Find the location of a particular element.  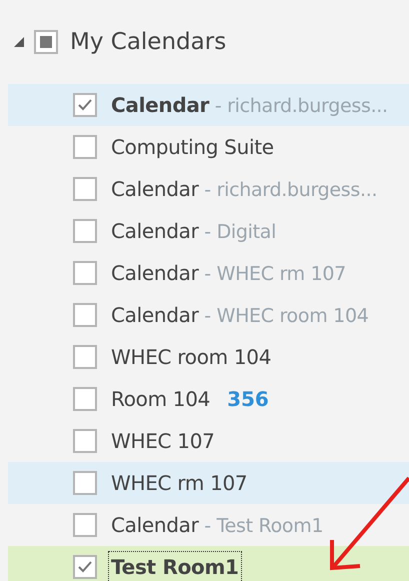

group-label: My Calendars is located at coordinates (148, 42).